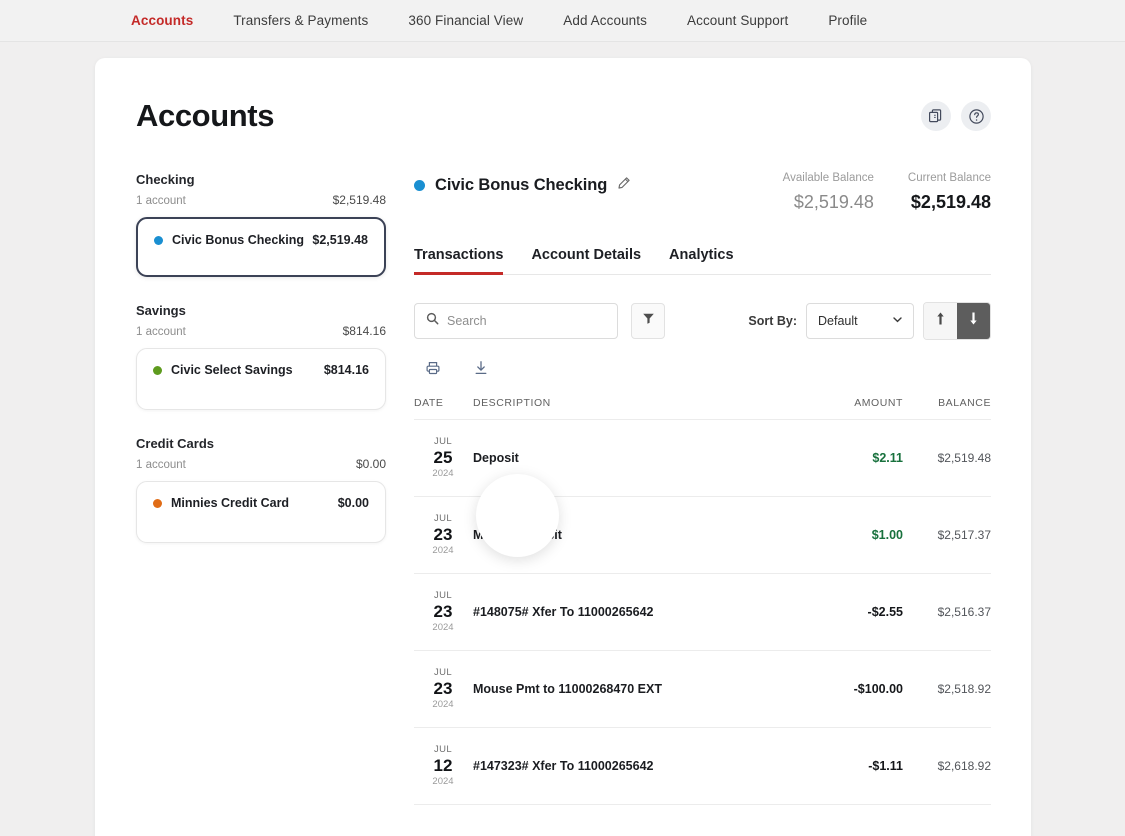 This screenshot has height=836, width=1125. Describe the element at coordinates (496, 458) in the screenshot. I see `transaction-description: Deposit` at that location.